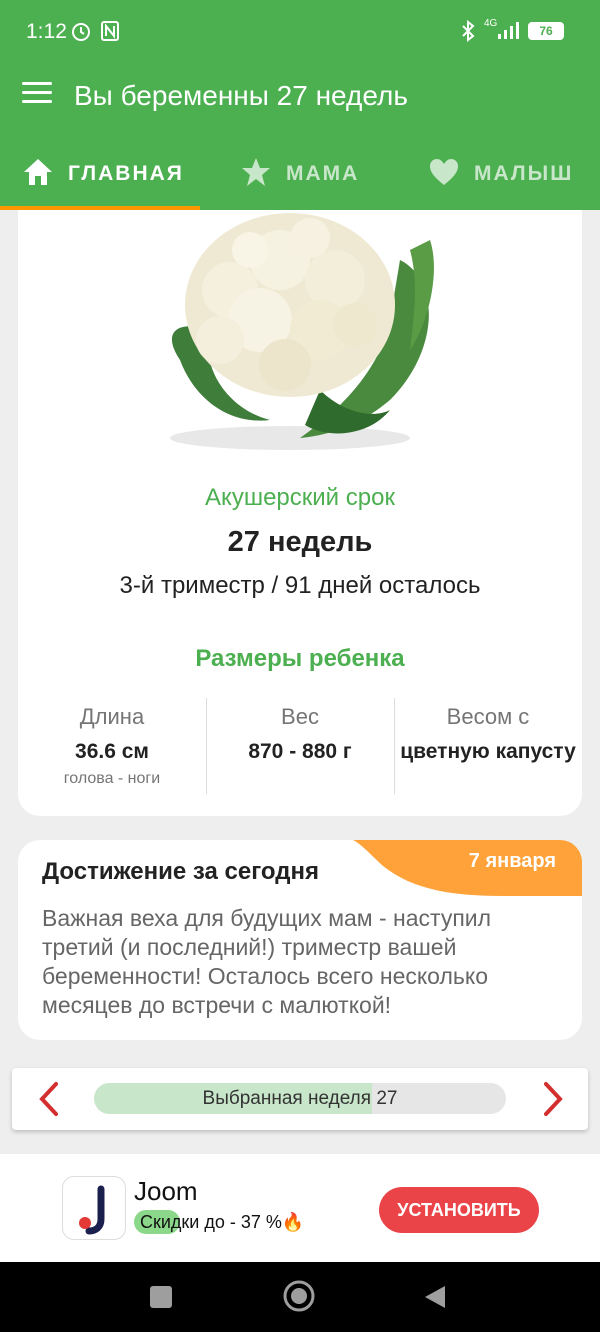 The width and height of the screenshot is (600, 1332). What do you see at coordinates (302, 331) in the screenshot?
I see `cauliflower-image` at bounding box center [302, 331].